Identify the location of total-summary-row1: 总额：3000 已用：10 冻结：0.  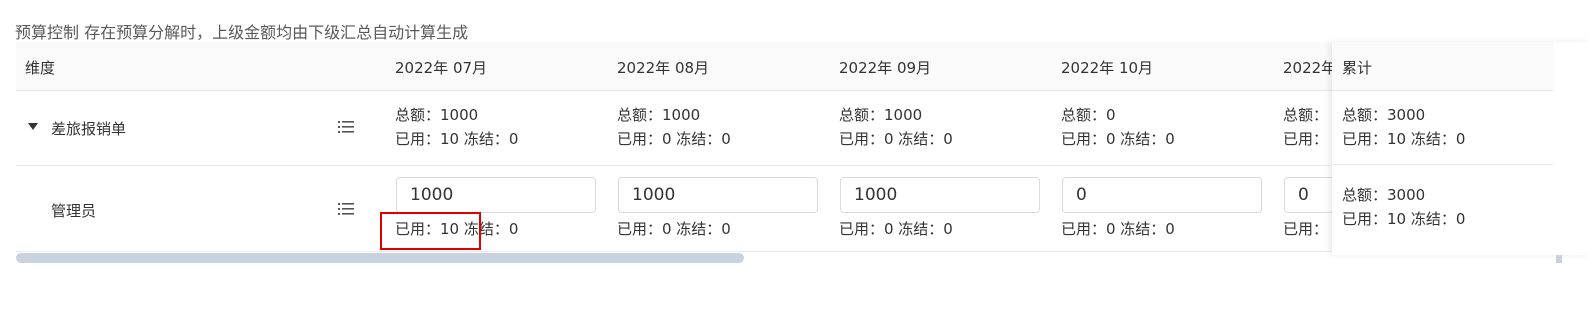
(1403, 127).